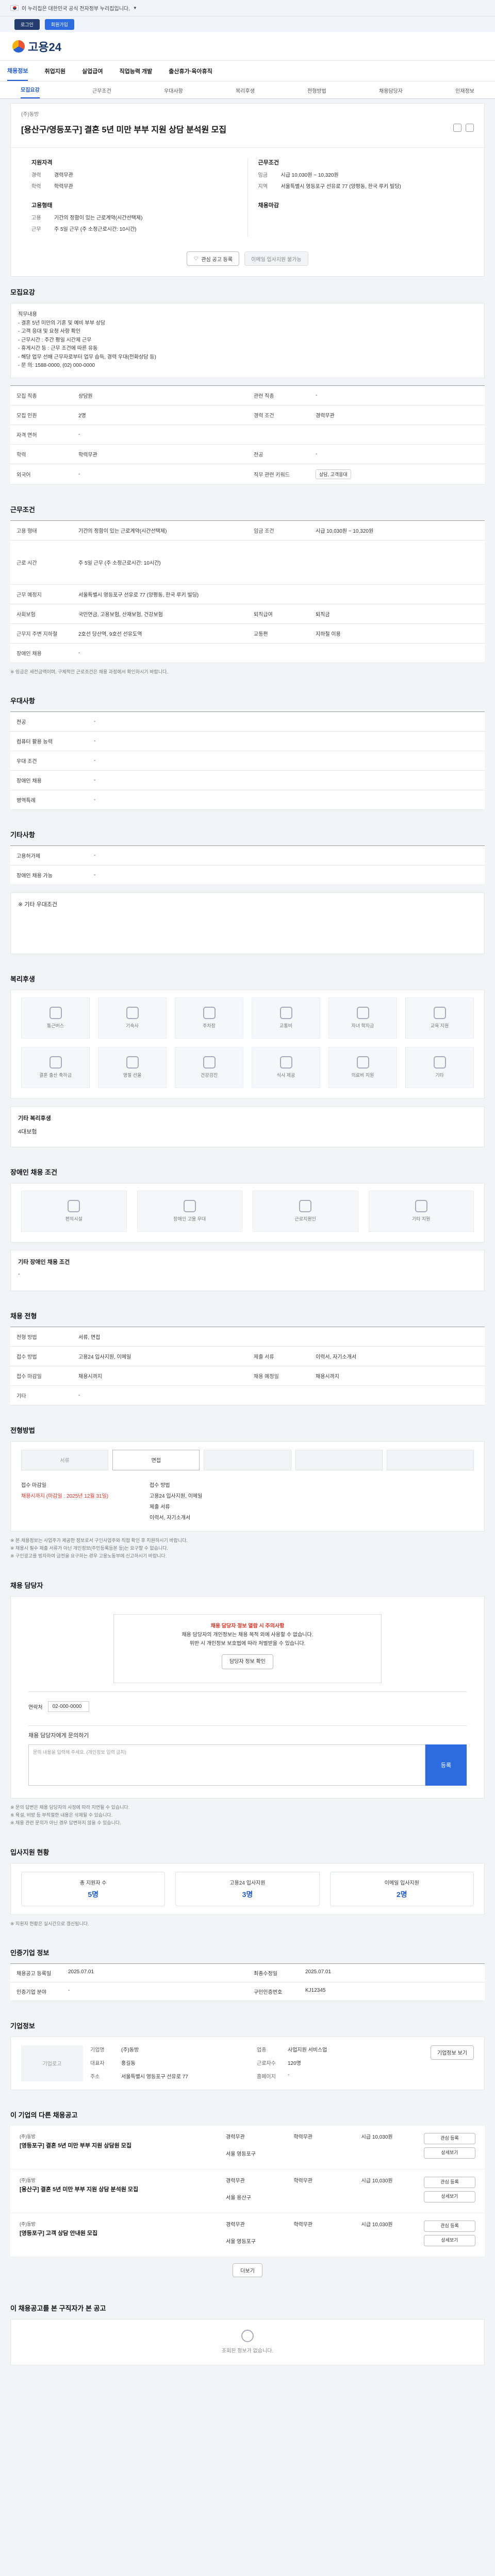  Describe the element at coordinates (209, 1026) in the screenshot. I see `welfare-label: 주차장` at that location.